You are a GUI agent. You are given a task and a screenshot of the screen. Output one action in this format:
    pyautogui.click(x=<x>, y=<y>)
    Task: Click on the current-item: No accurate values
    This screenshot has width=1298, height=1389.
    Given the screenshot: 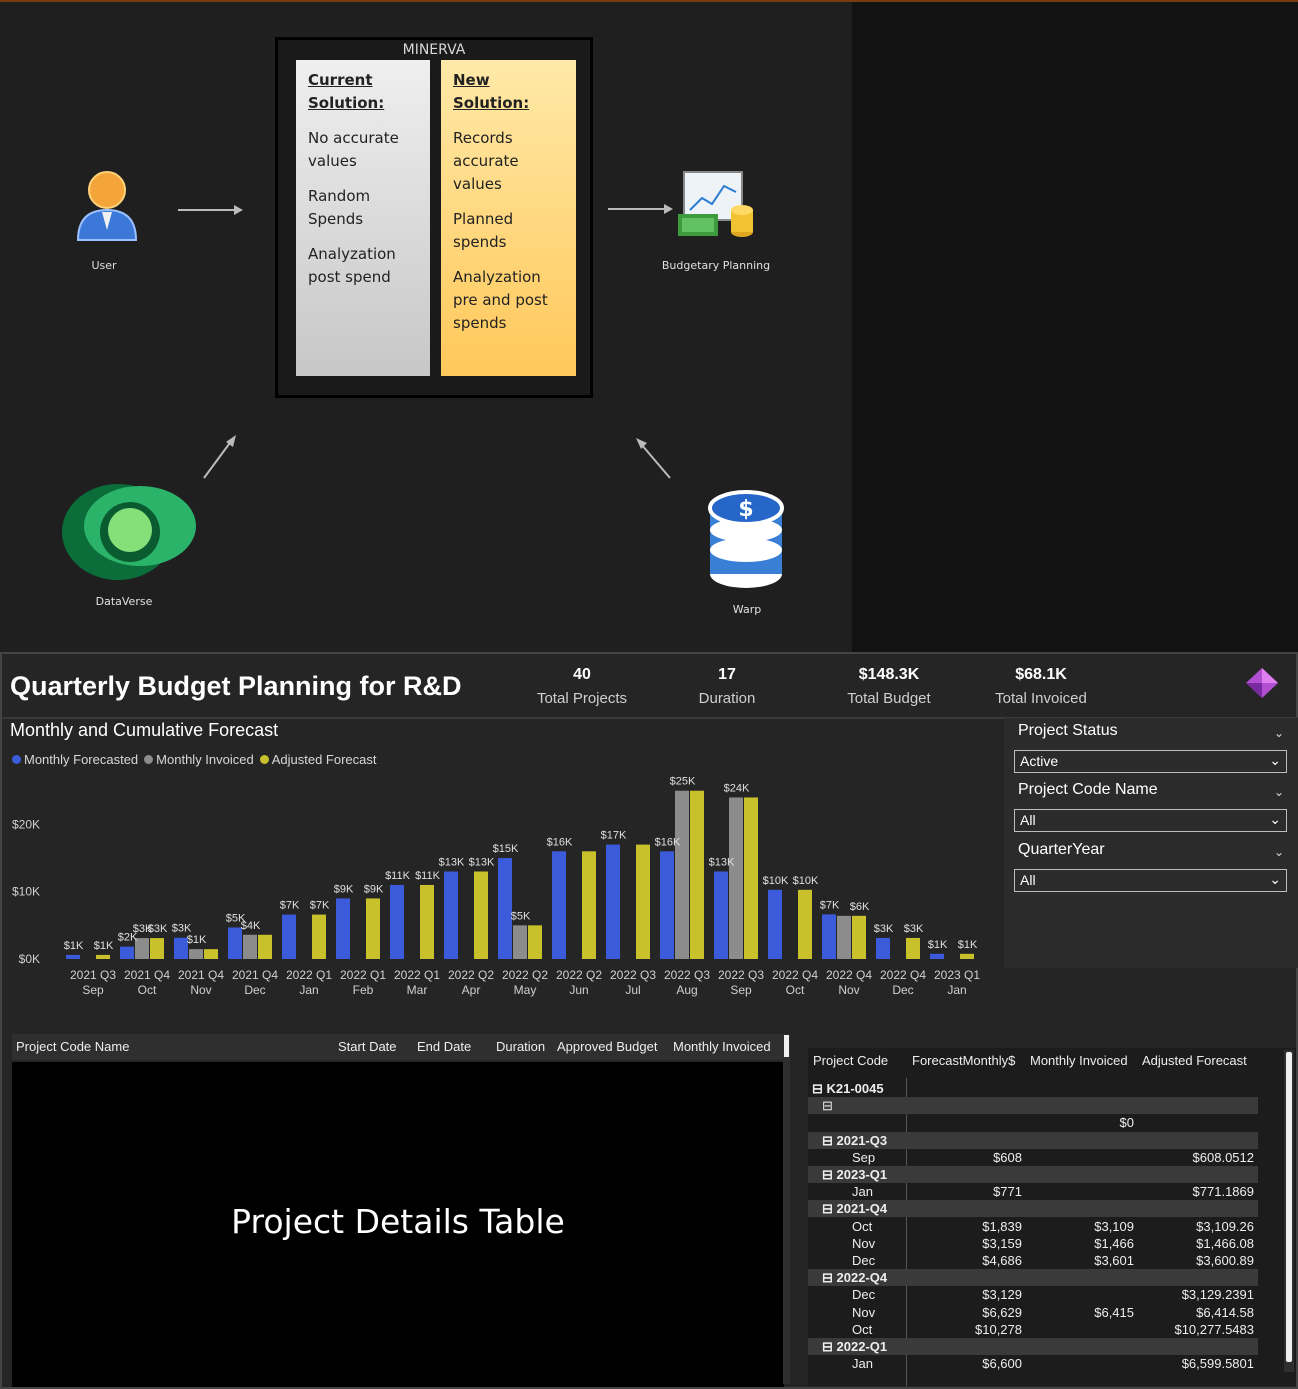 What is the action you would take?
    pyautogui.click(x=353, y=149)
    